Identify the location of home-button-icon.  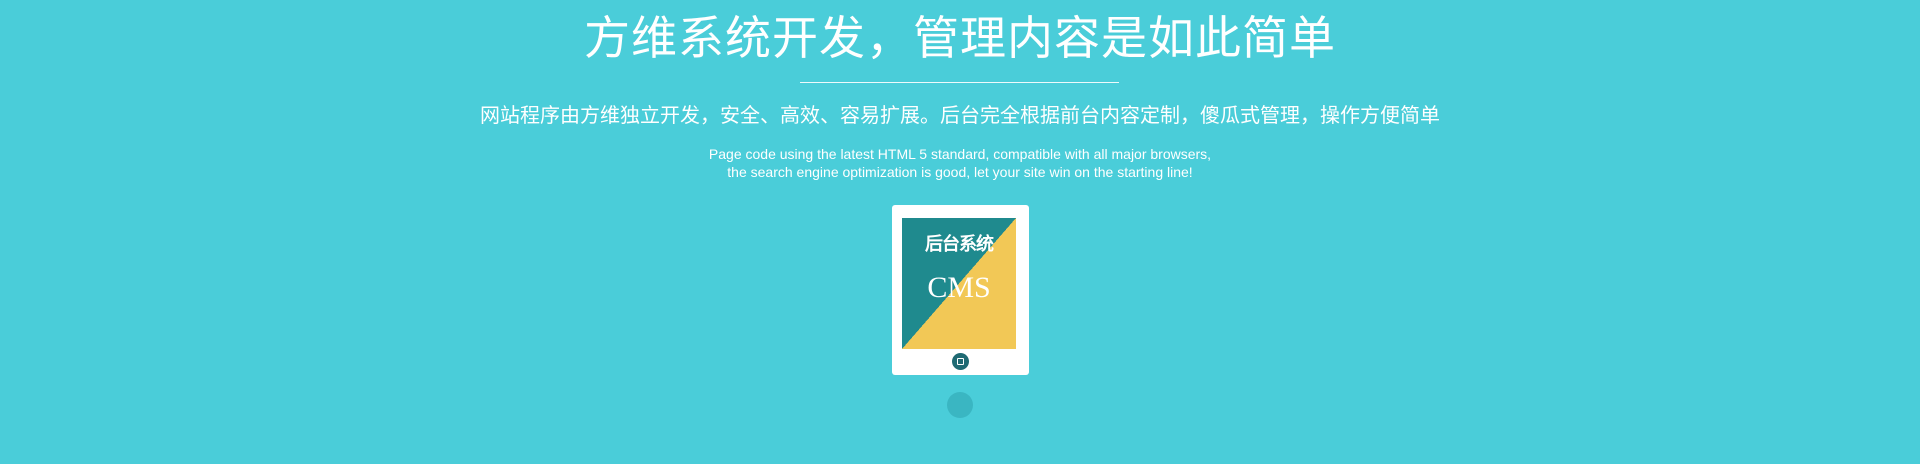
(960, 361).